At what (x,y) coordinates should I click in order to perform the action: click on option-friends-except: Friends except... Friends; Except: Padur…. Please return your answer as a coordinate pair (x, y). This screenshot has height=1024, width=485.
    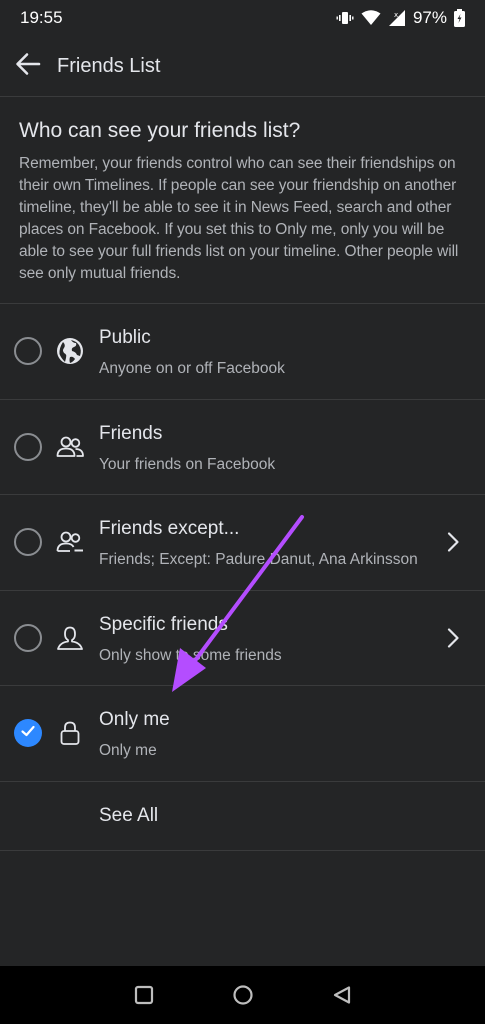
    Looking at the image, I should click on (242, 543).